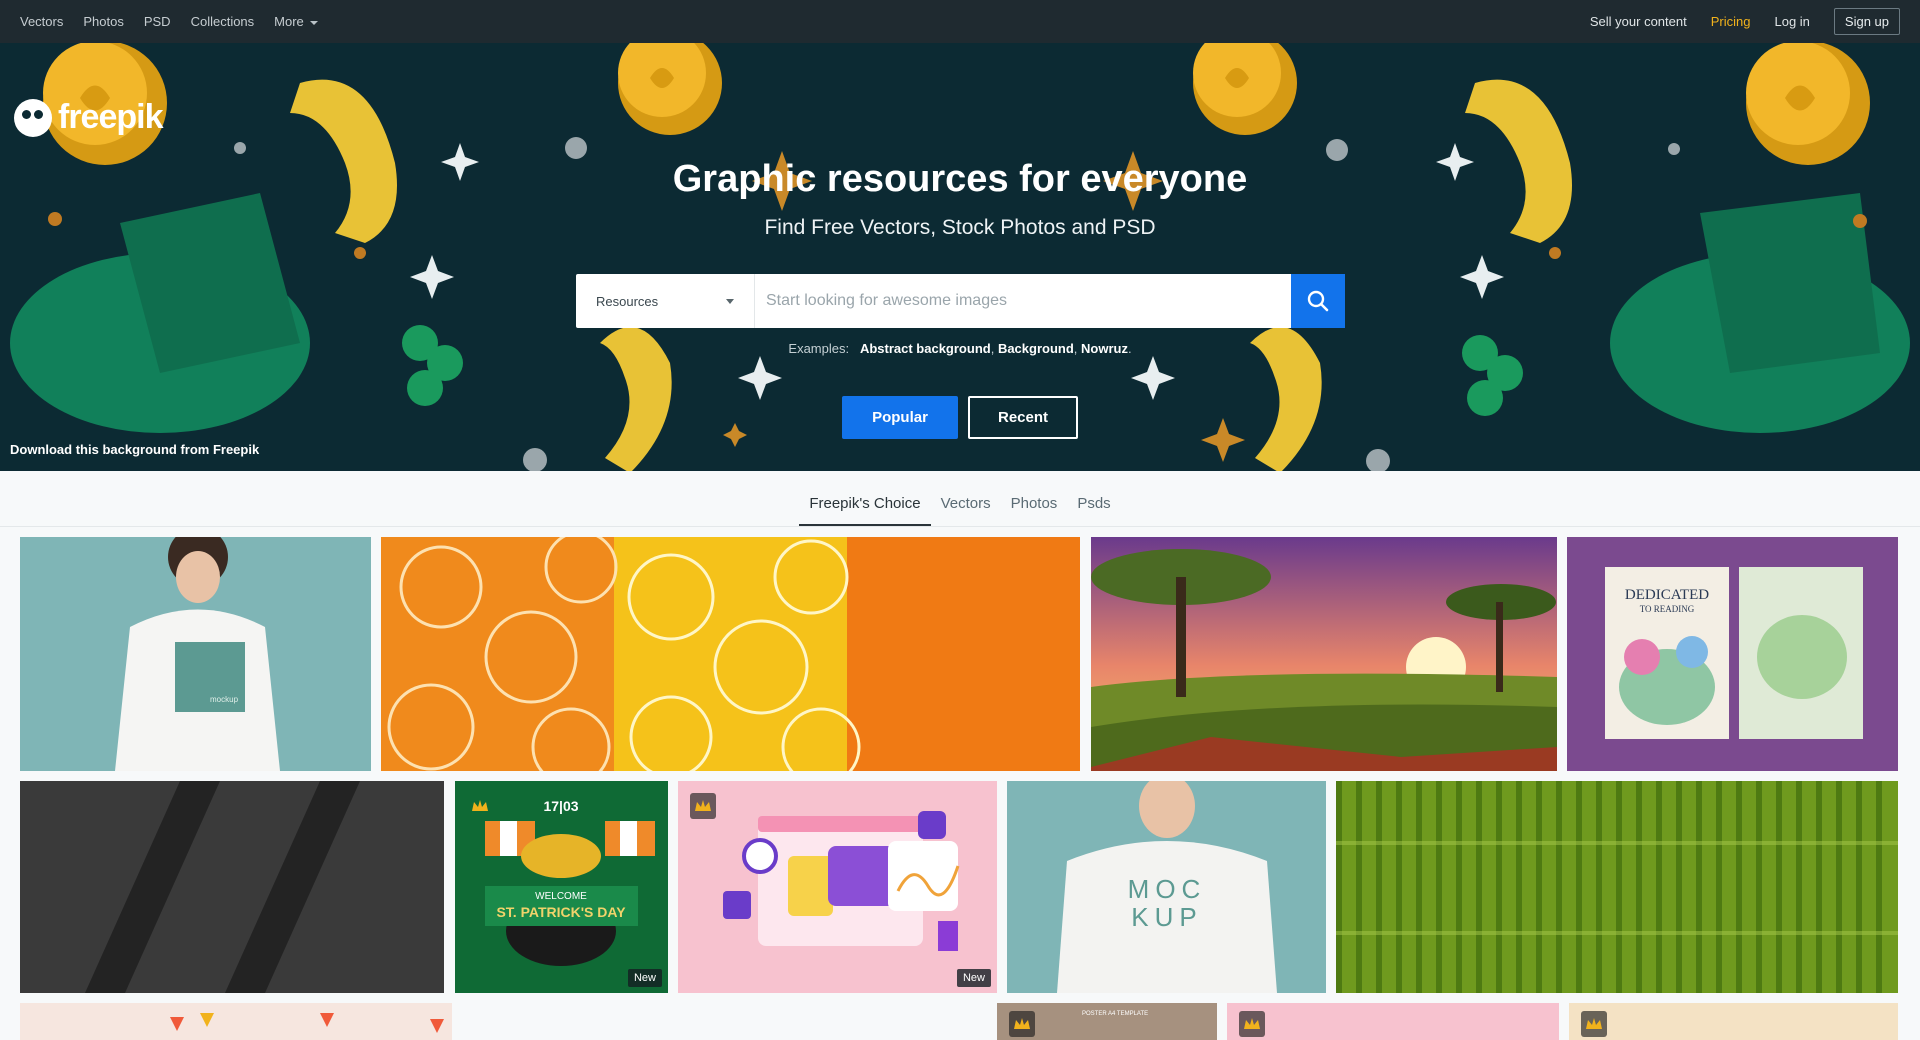  I want to click on savanna-landscape-tile, so click(1324, 654).